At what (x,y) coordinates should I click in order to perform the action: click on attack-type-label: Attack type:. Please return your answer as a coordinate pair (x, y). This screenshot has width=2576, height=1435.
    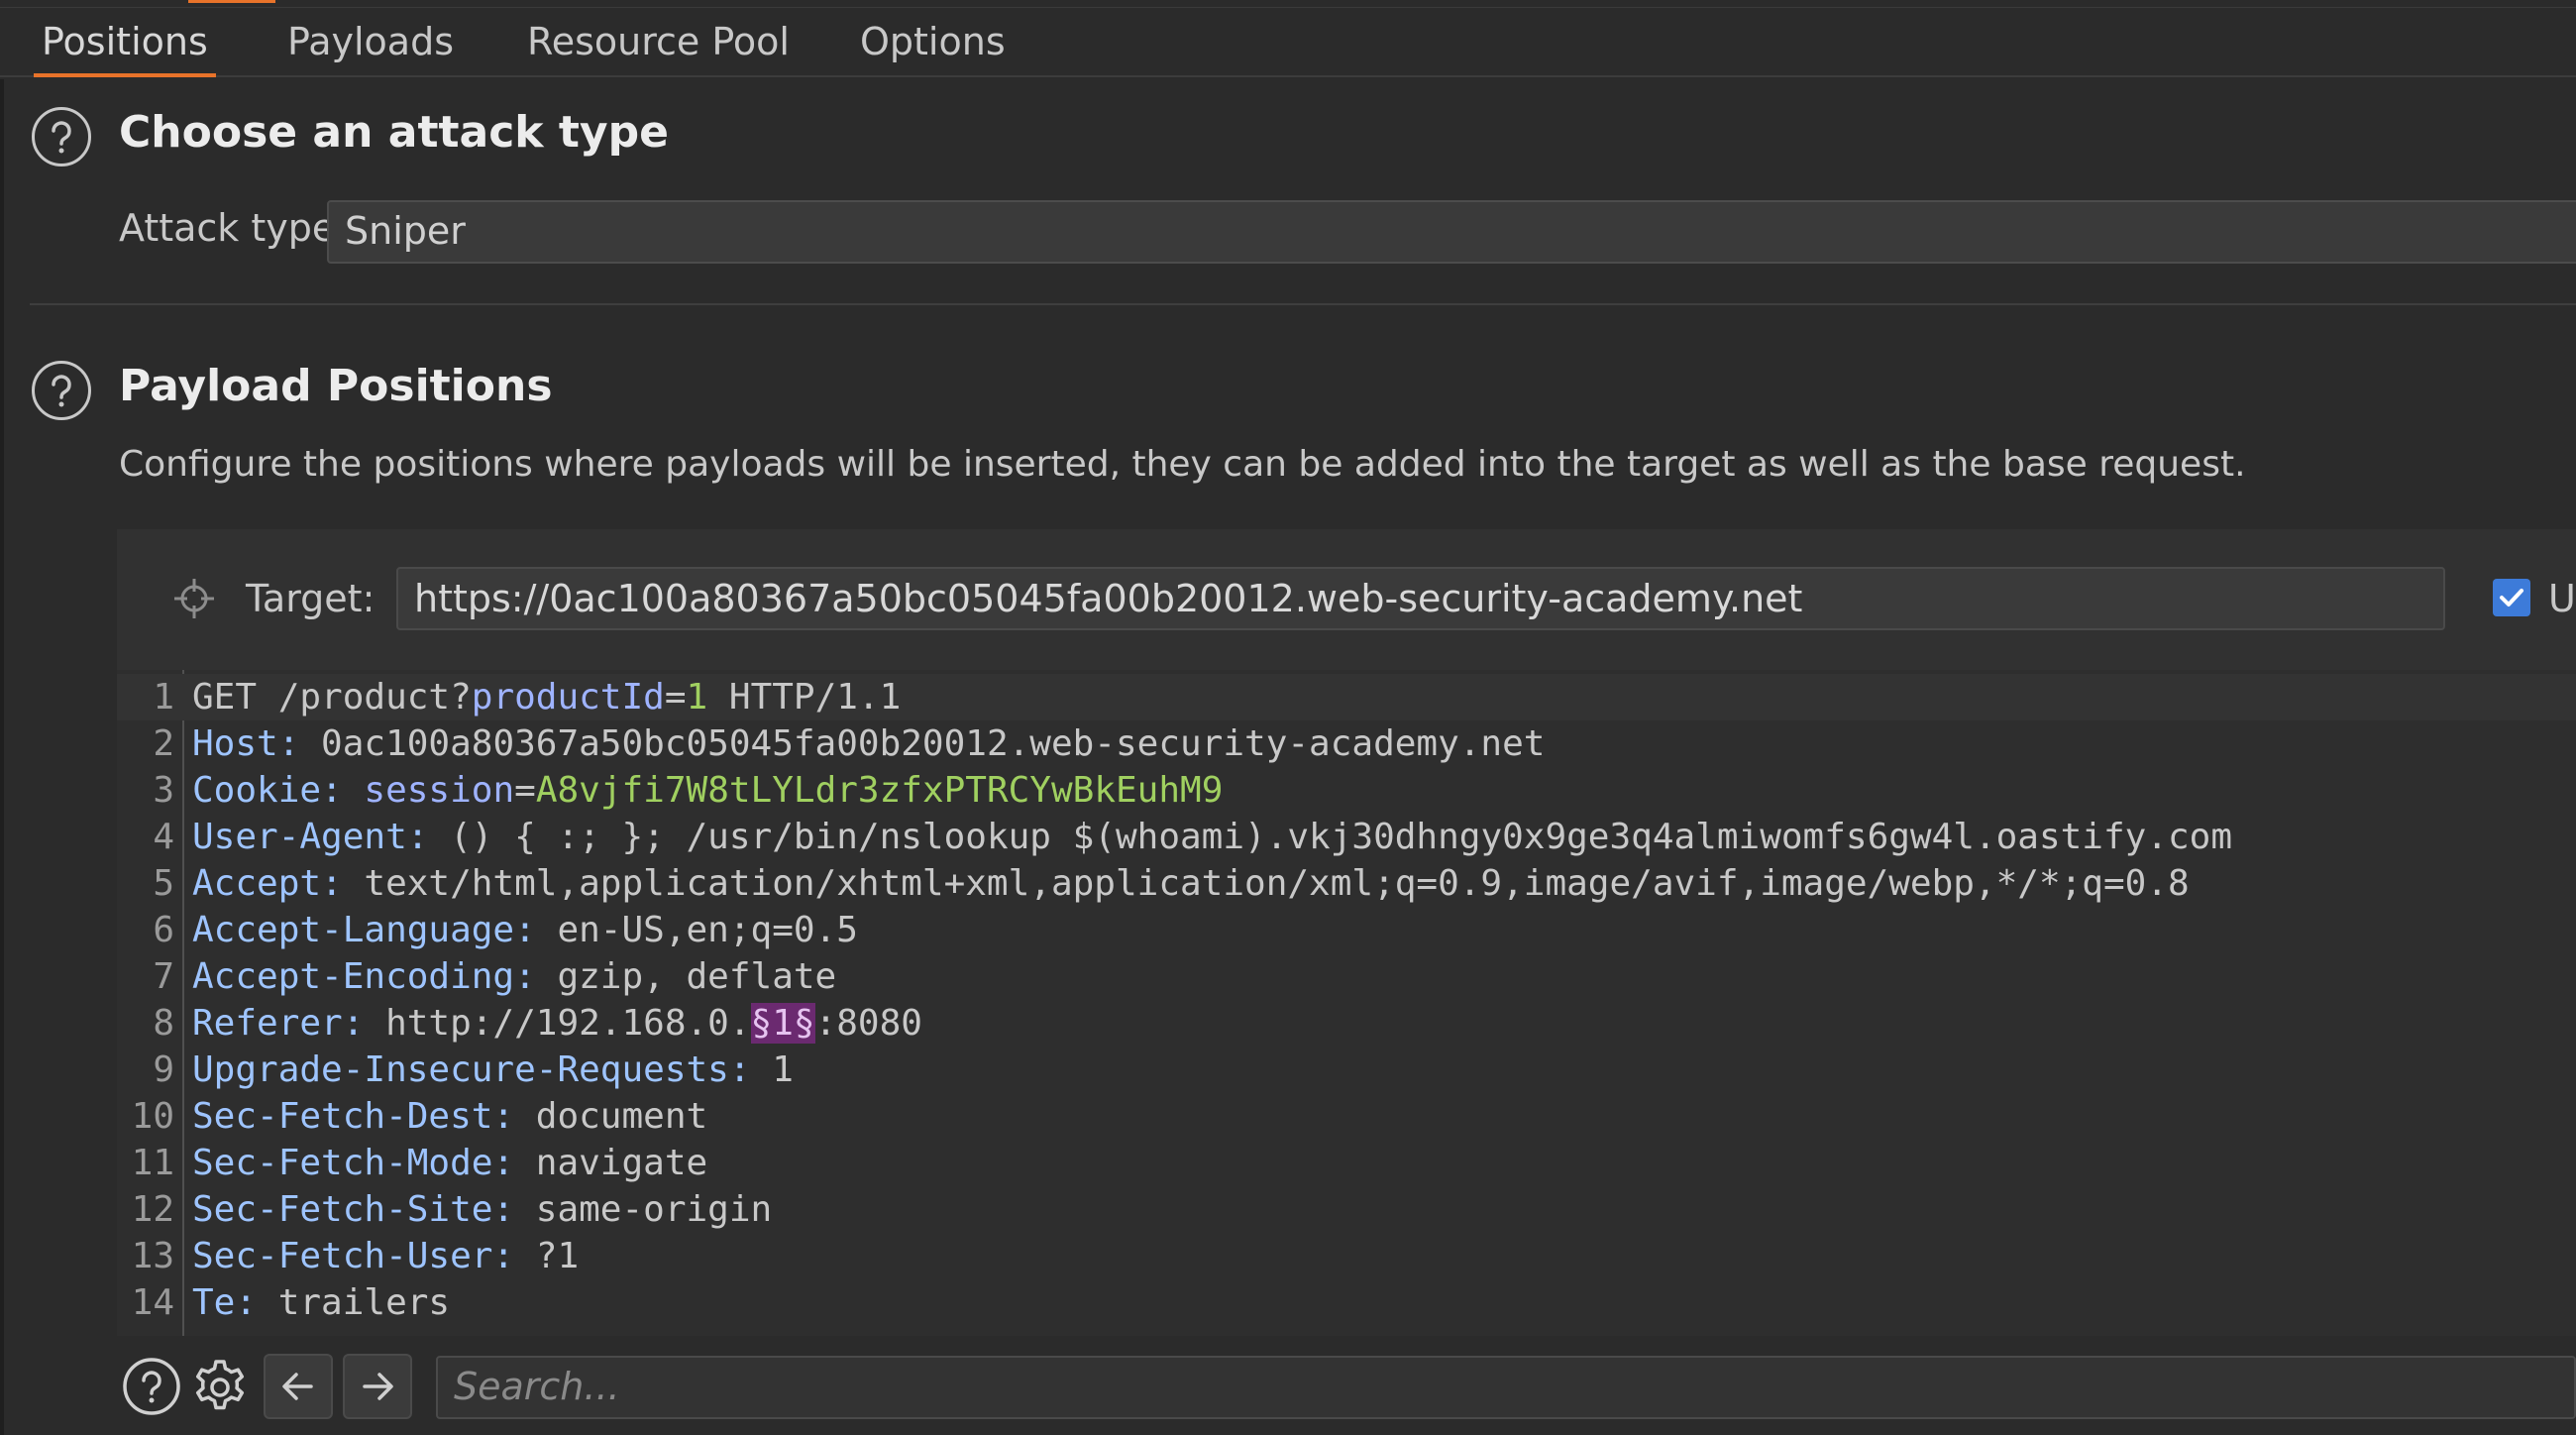
    Looking at the image, I should click on (234, 228).